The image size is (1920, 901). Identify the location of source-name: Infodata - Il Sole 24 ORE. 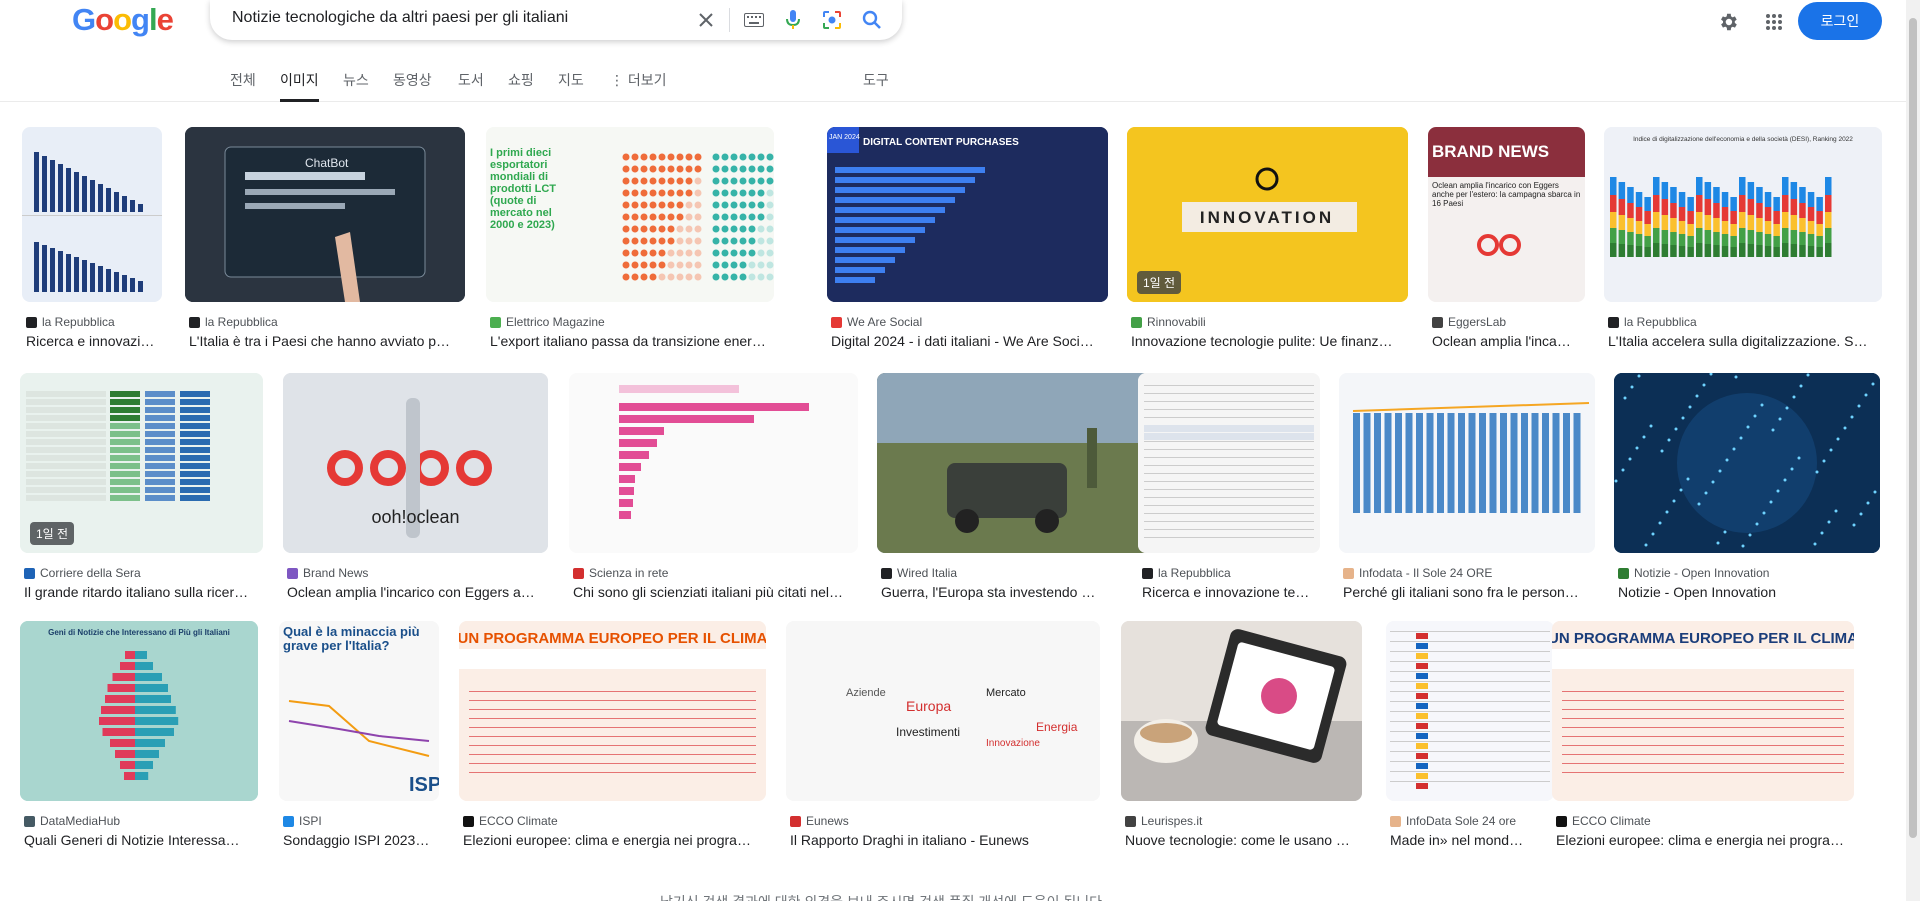
(1426, 573).